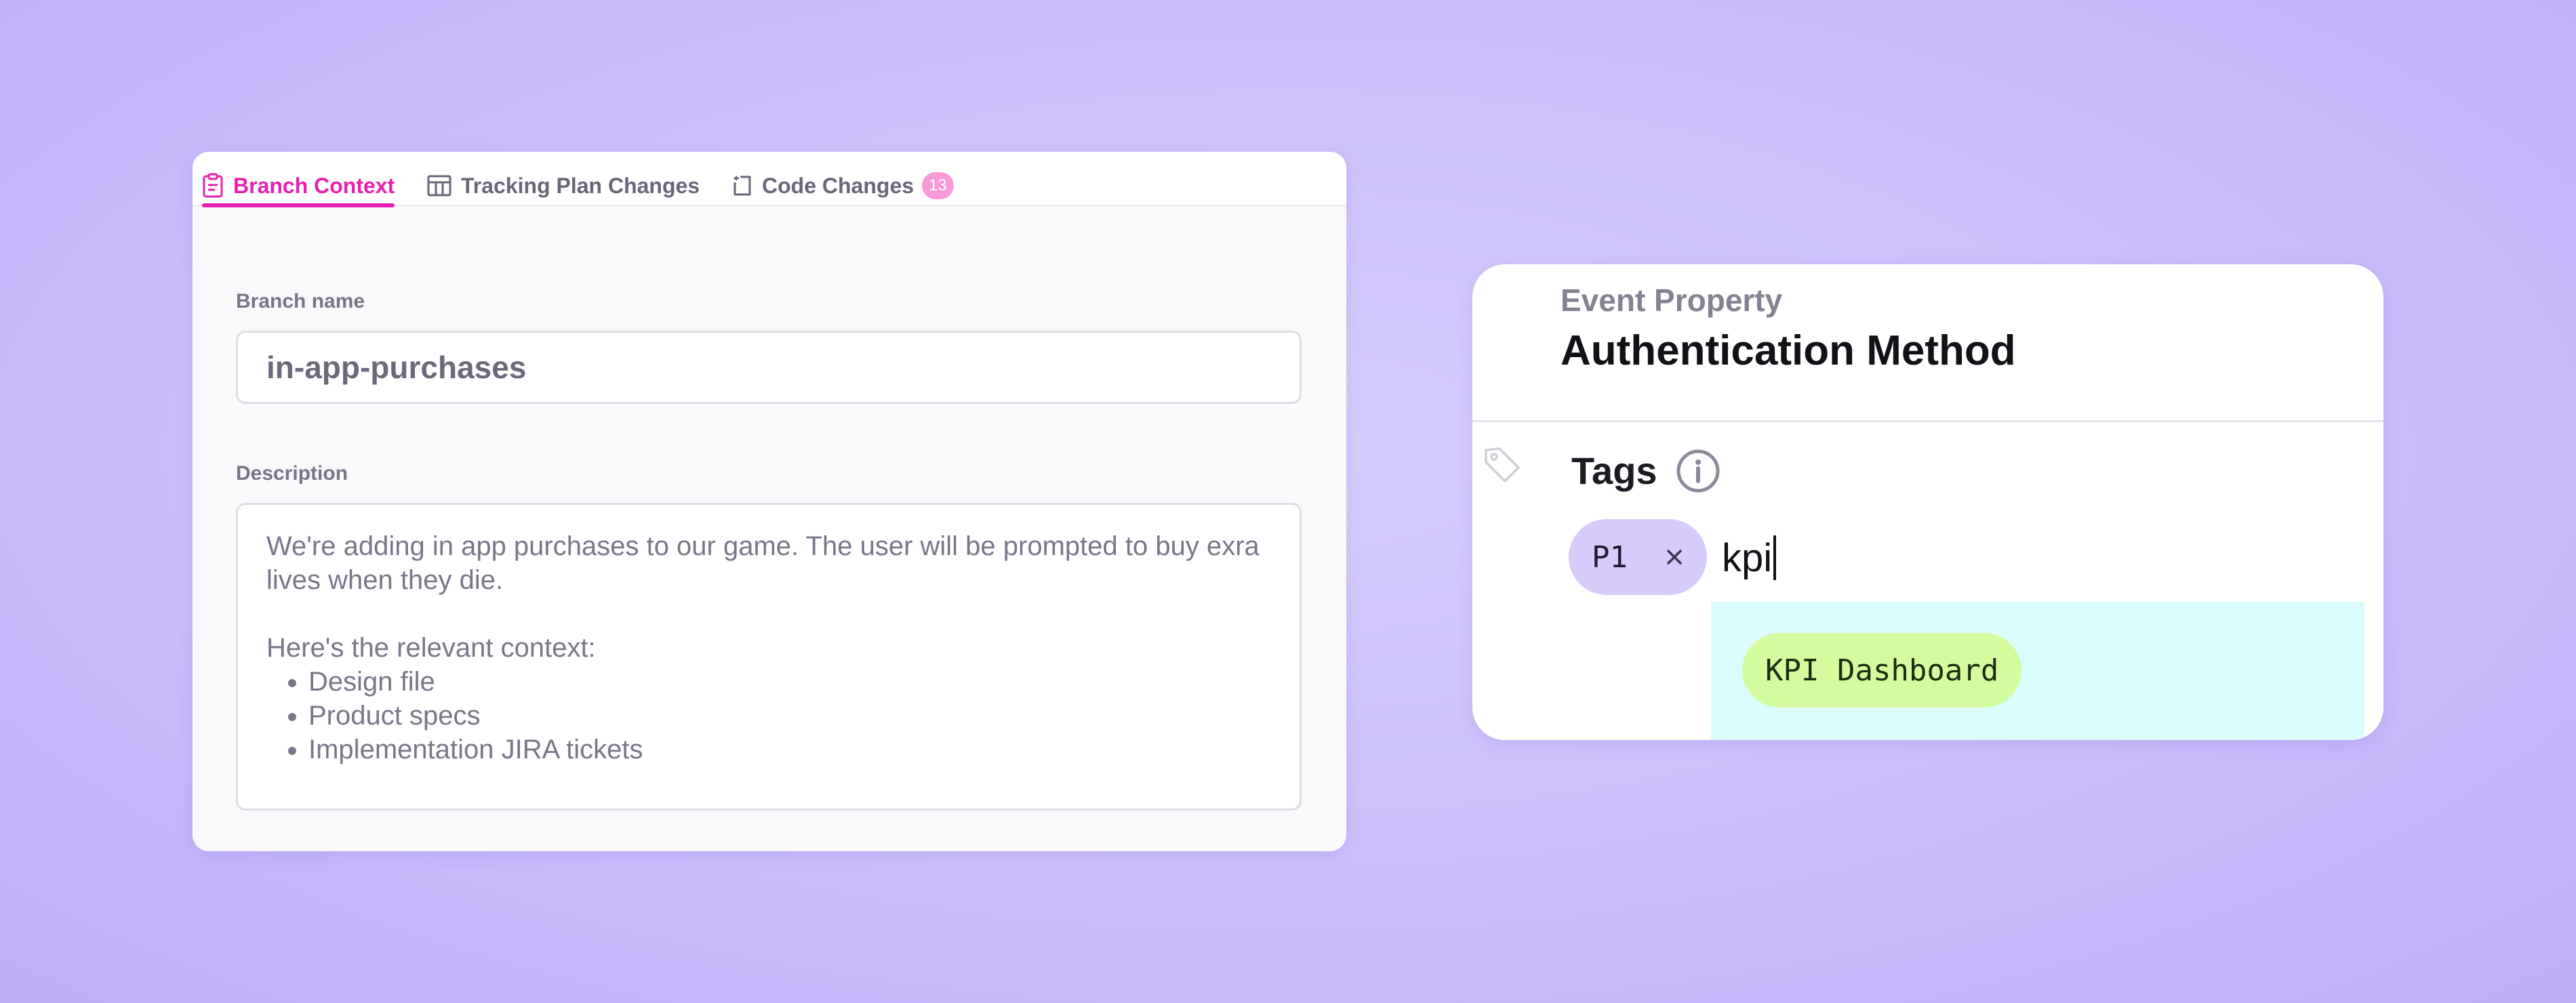  I want to click on tab-code-changes: Code Changes 13, so click(842, 186).